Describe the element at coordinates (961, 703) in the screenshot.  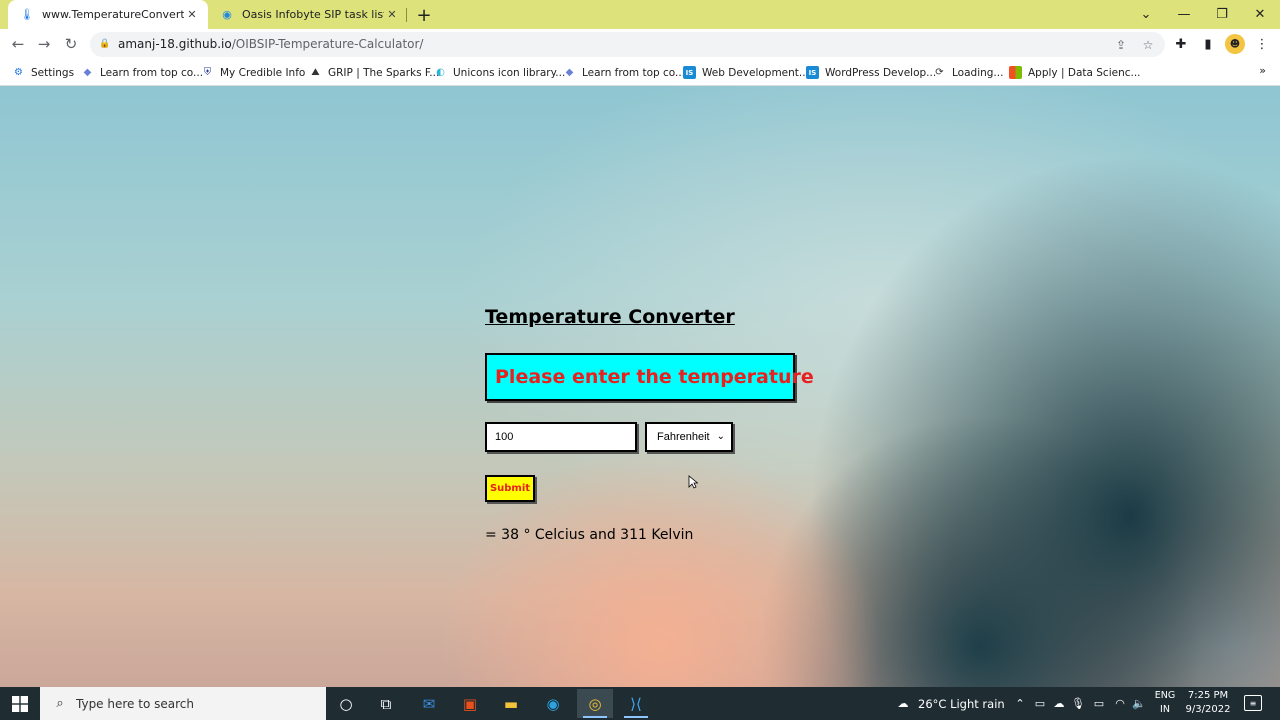
I see `weather-widget: 26°C Light rain` at that location.